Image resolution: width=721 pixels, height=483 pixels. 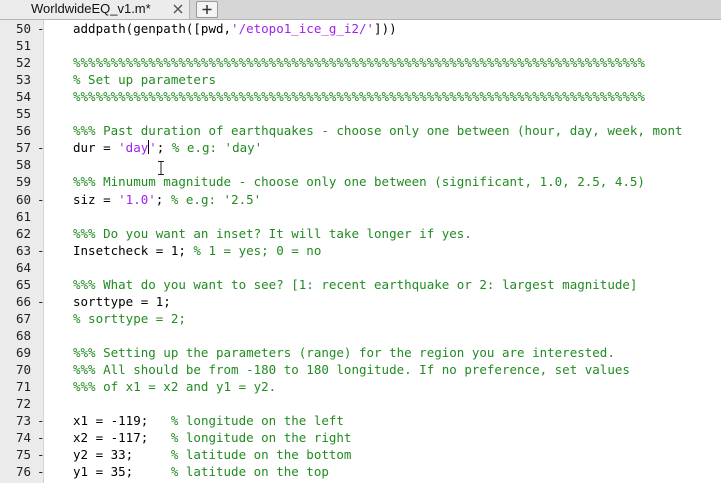 What do you see at coordinates (178, 9) in the screenshot?
I see `close-icon` at bounding box center [178, 9].